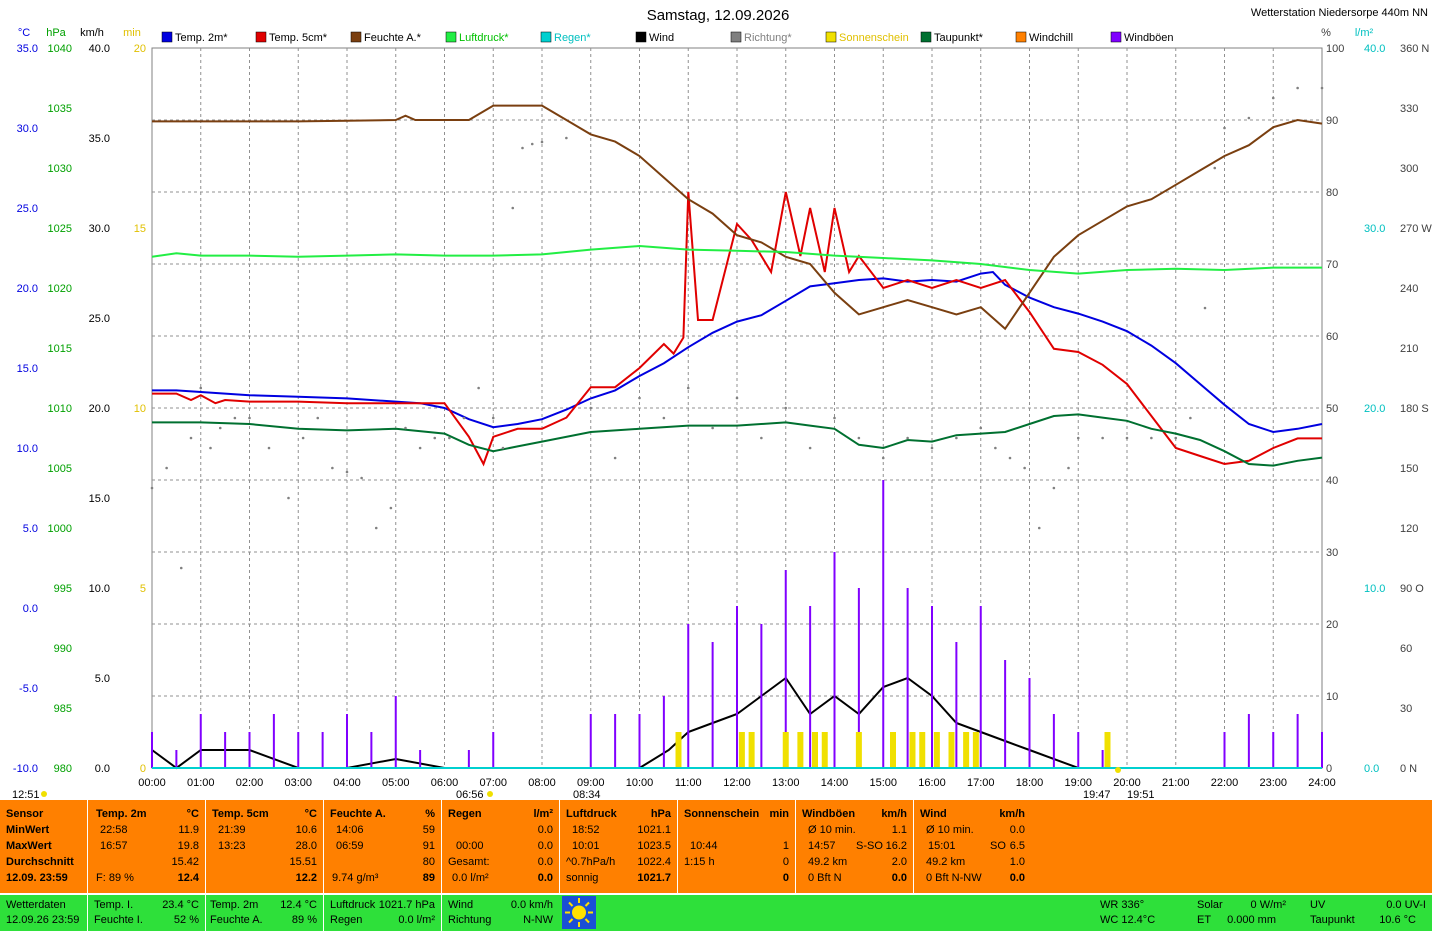 The height and width of the screenshot is (932, 1432). Describe the element at coordinates (306, 878) in the screenshot. I see `temp5cm-current: 12.2` at that location.